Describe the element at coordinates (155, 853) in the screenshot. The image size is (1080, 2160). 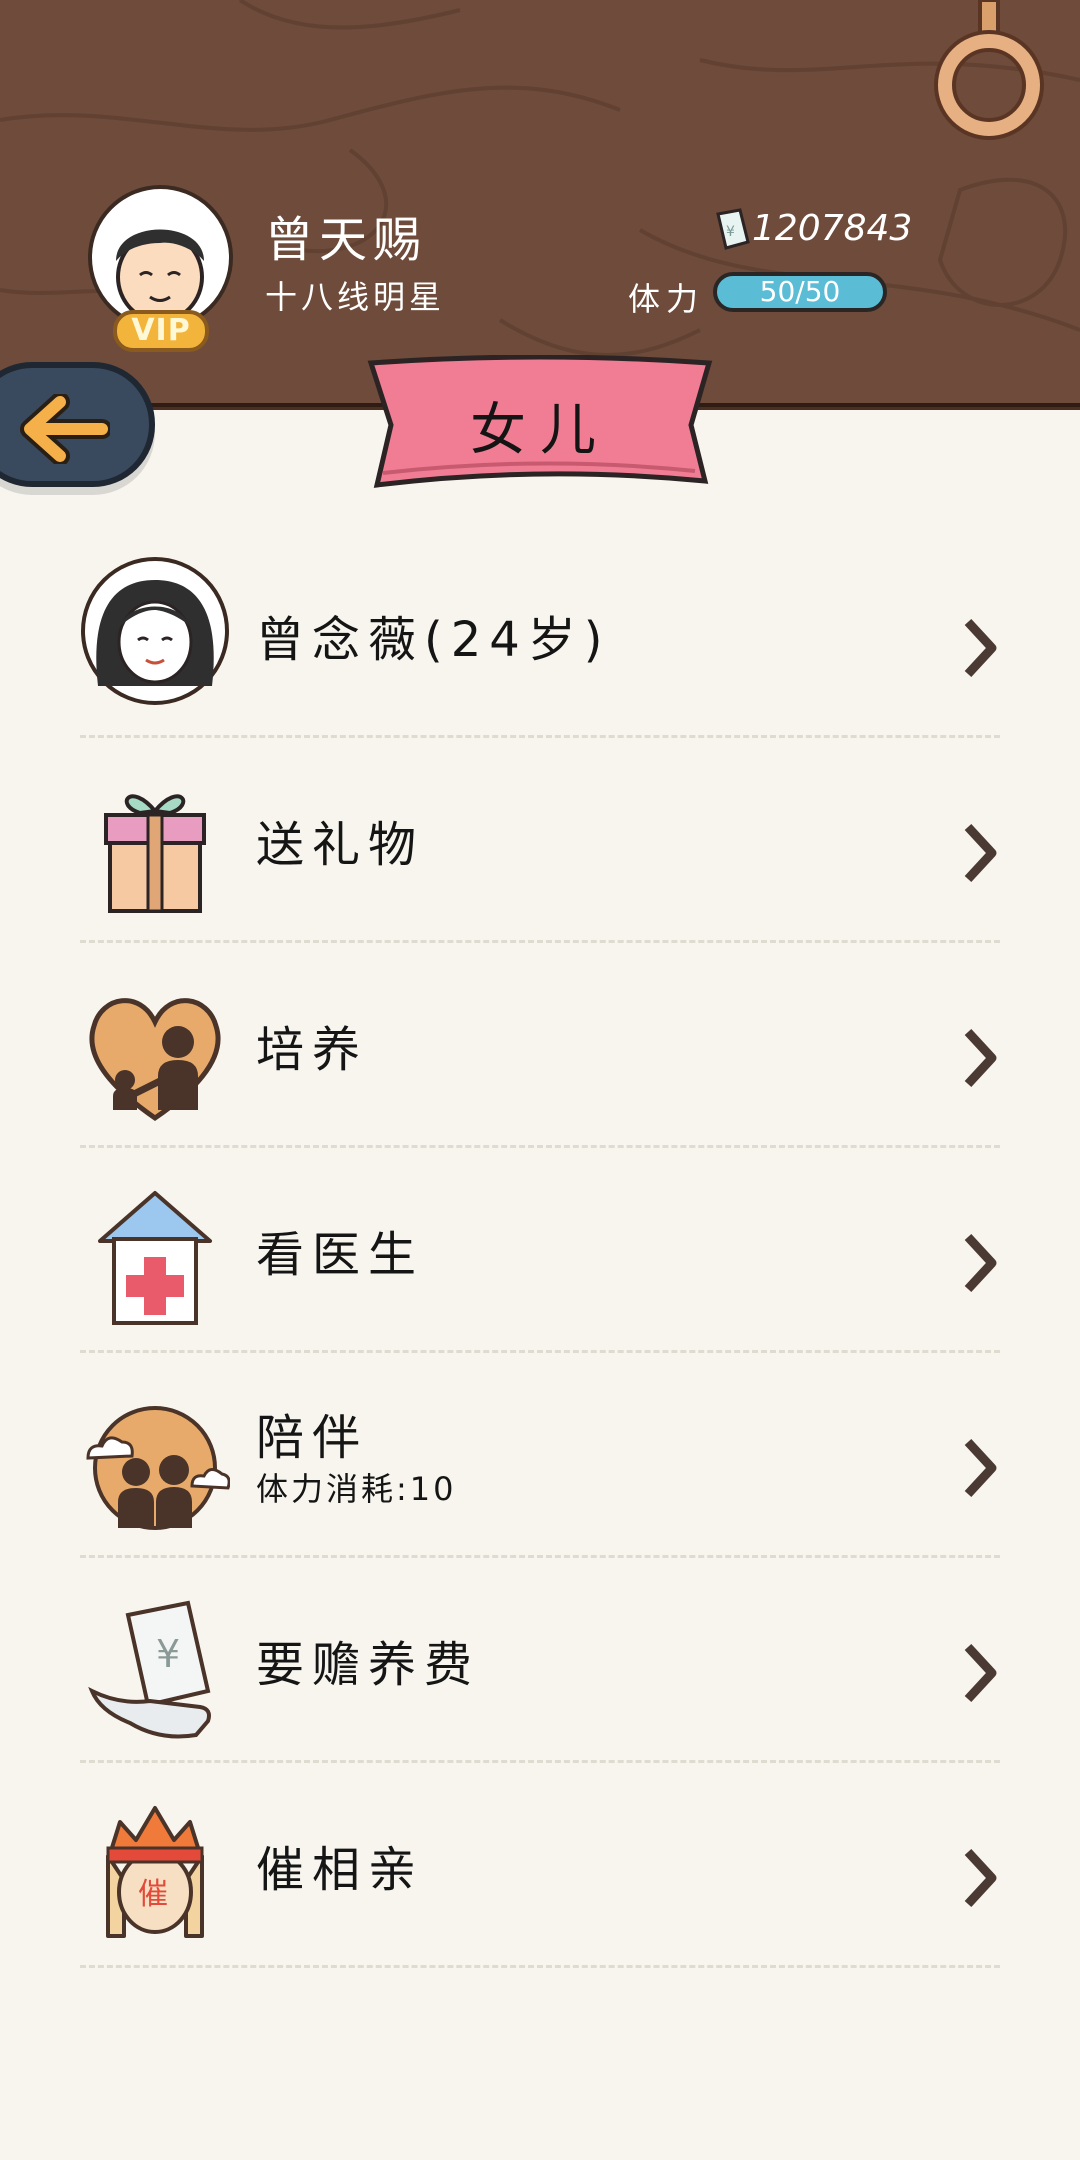
I see `gift-box-icon` at that location.